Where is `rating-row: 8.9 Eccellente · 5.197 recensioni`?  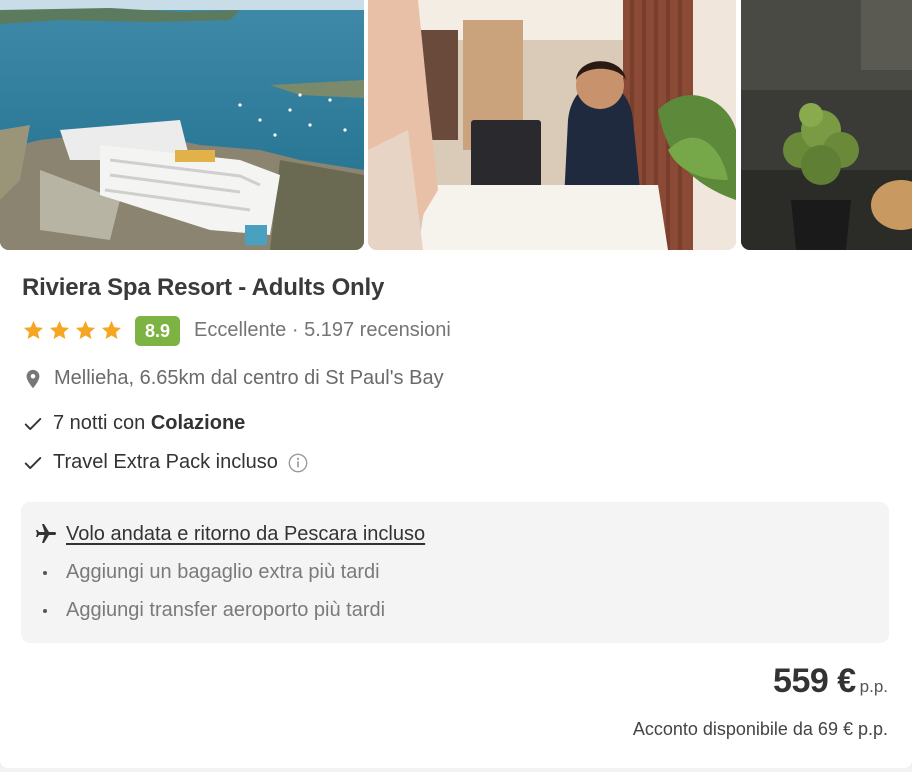 rating-row: 8.9 Eccellente · 5.197 recensioni is located at coordinates (236, 330).